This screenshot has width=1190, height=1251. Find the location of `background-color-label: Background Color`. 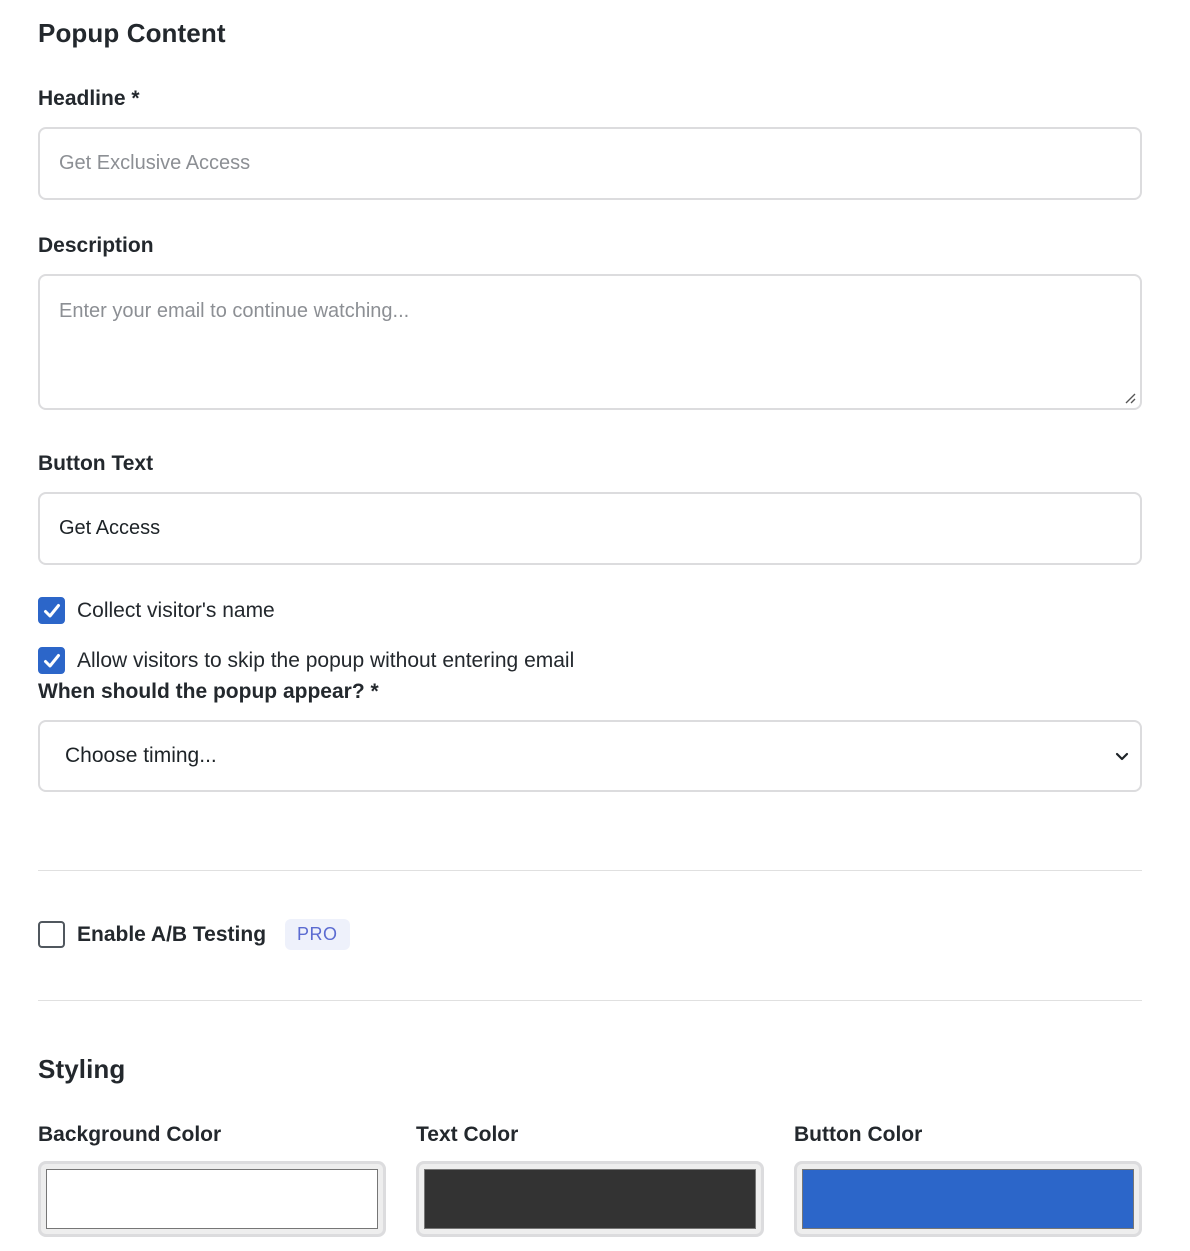

background-color-label: Background Color is located at coordinates (130, 1134).